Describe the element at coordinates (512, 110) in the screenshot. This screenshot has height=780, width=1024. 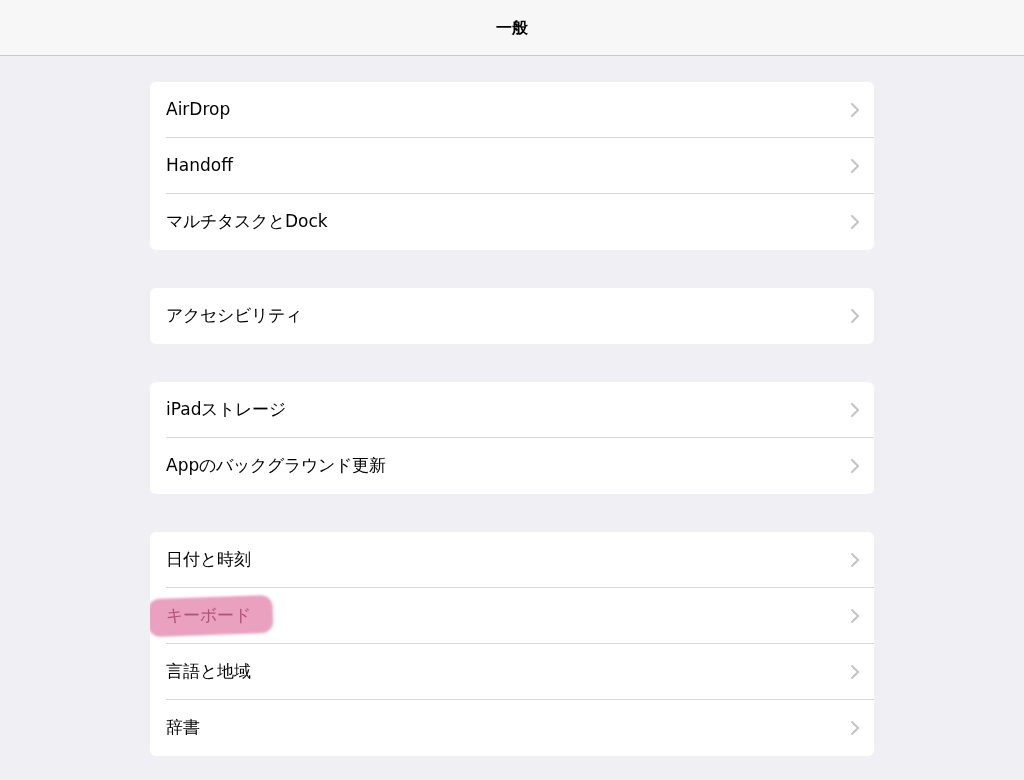
I see `settings-row: AirDrop` at that location.